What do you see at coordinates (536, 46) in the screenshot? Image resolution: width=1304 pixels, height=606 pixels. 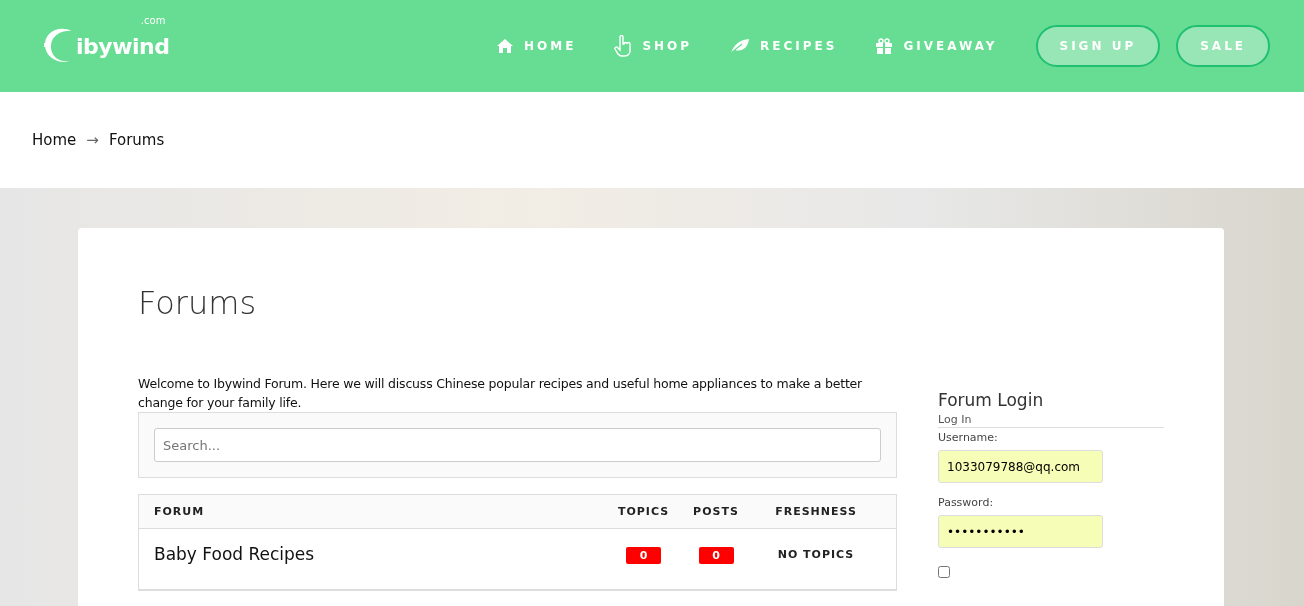 I see `nav-link: HOME` at bounding box center [536, 46].